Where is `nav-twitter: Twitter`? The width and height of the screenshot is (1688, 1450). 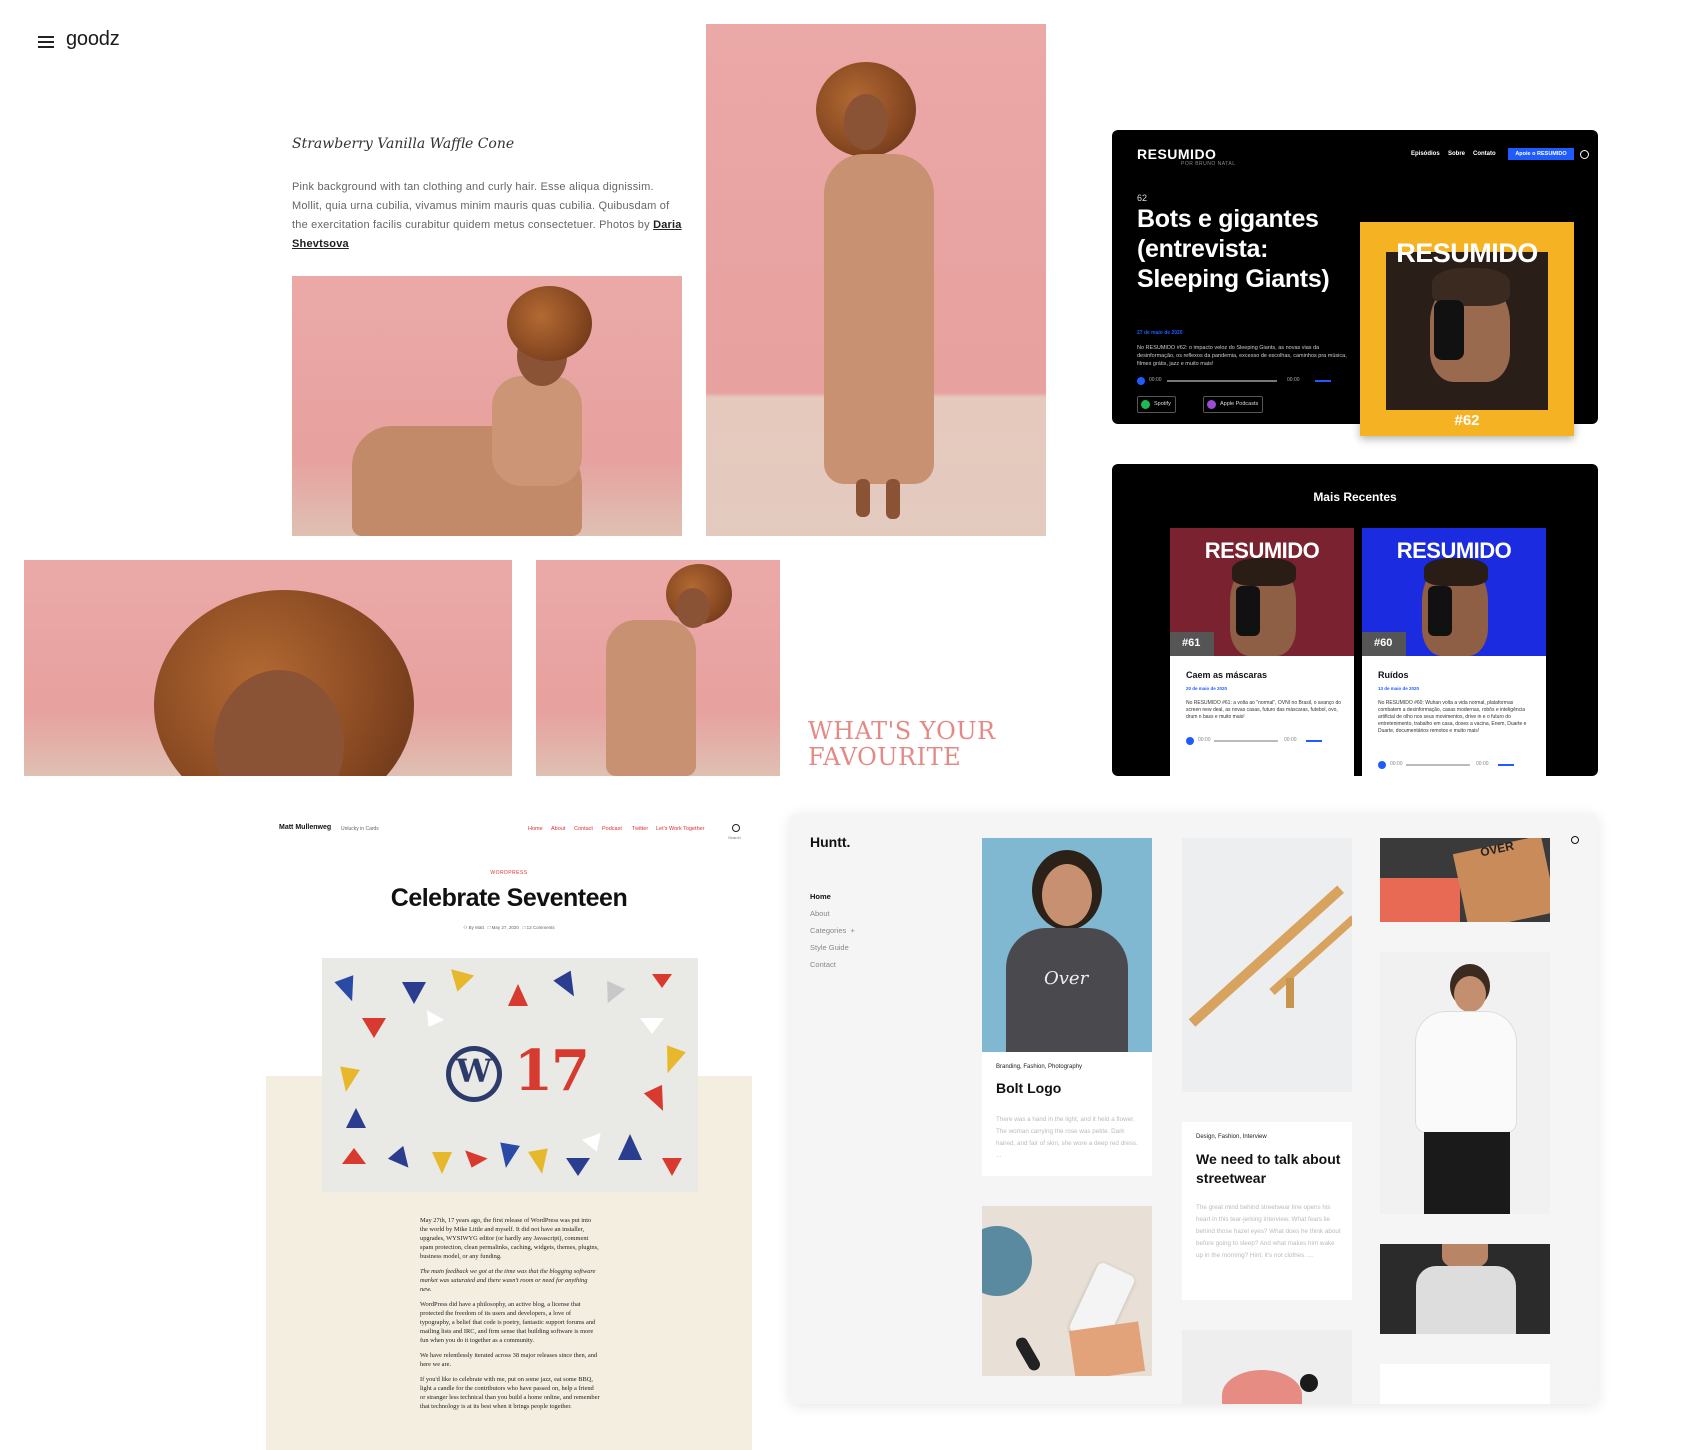 nav-twitter: Twitter is located at coordinates (640, 829).